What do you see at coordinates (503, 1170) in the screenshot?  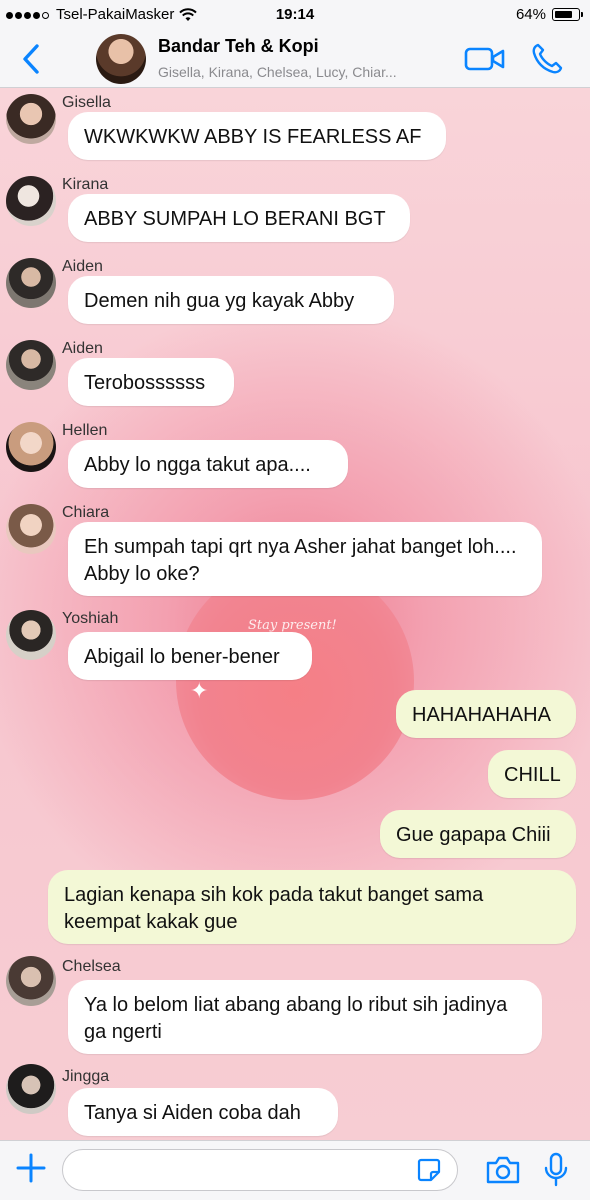 I see `camera-icon` at bounding box center [503, 1170].